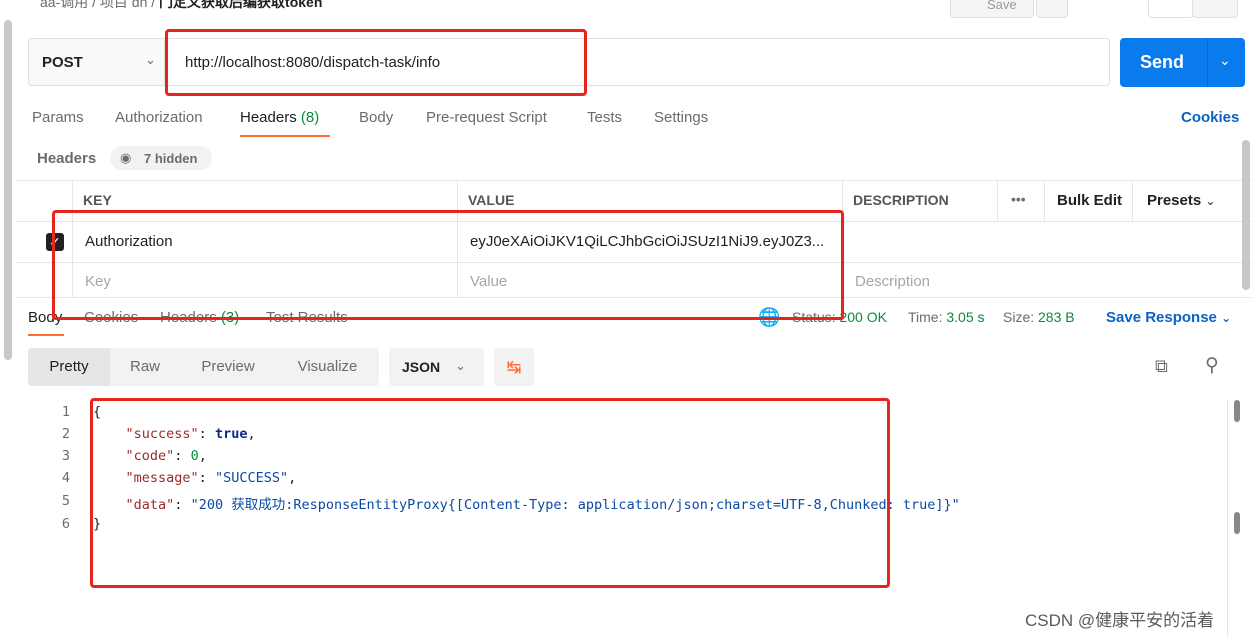  Describe the element at coordinates (1120, 620) in the screenshot. I see `watermark: CSDN @健康平安的活着` at that location.